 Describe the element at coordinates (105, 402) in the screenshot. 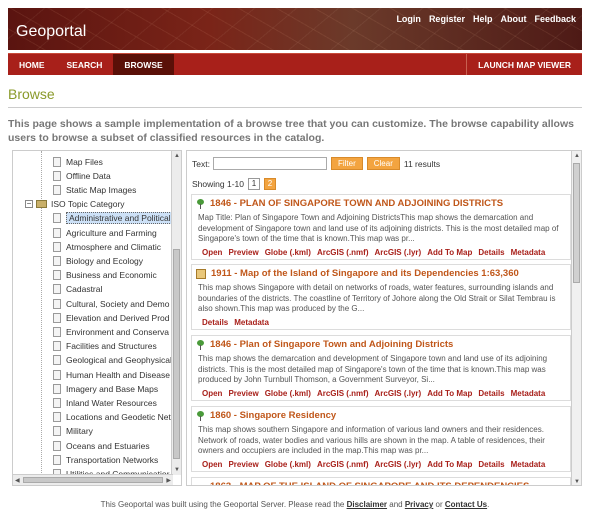

I see `tree-item: Inland Water Resources` at that location.